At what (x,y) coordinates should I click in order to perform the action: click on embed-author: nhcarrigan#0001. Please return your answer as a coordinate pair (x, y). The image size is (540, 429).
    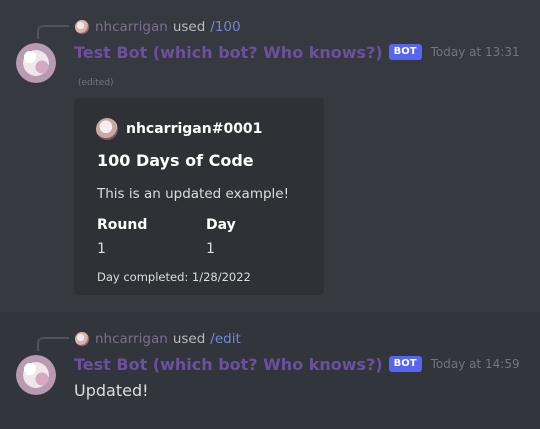
    Looking at the image, I should click on (179, 129).